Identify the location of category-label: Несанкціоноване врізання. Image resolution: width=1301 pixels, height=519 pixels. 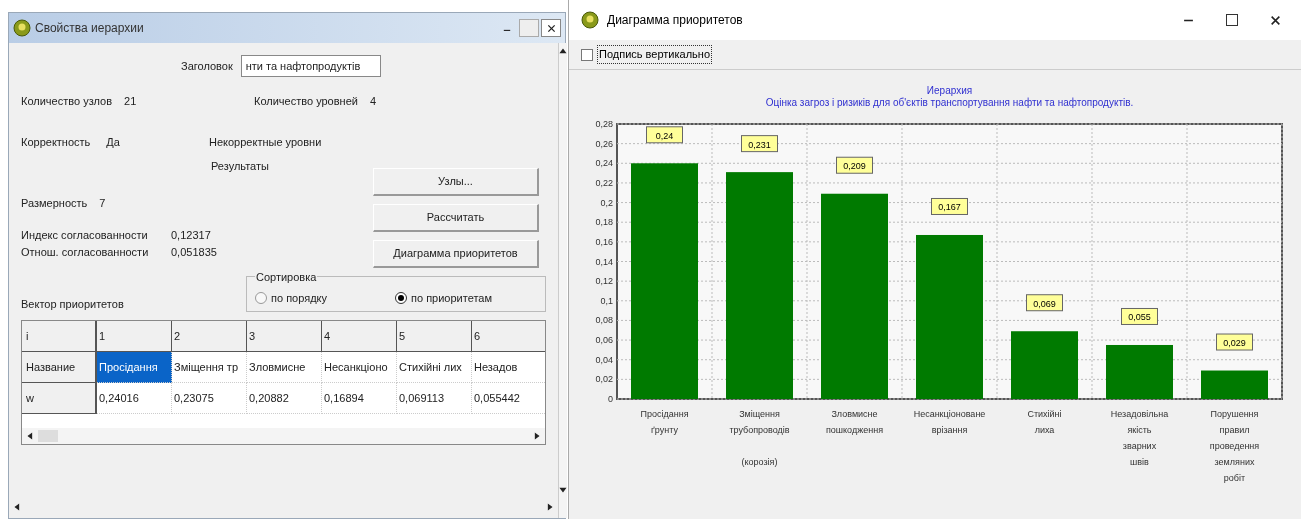
(949, 422).